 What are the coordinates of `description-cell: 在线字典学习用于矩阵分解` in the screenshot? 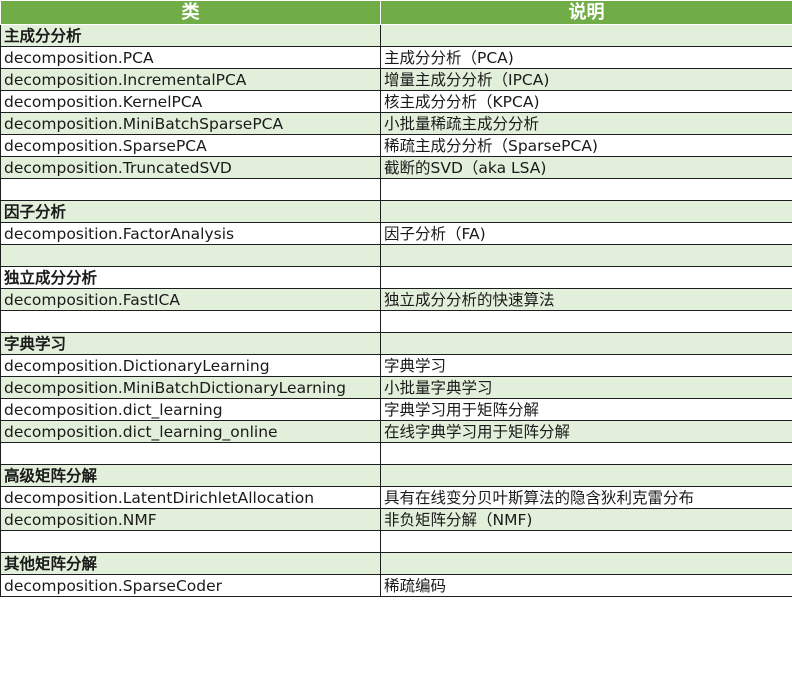 It's located at (586, 431).